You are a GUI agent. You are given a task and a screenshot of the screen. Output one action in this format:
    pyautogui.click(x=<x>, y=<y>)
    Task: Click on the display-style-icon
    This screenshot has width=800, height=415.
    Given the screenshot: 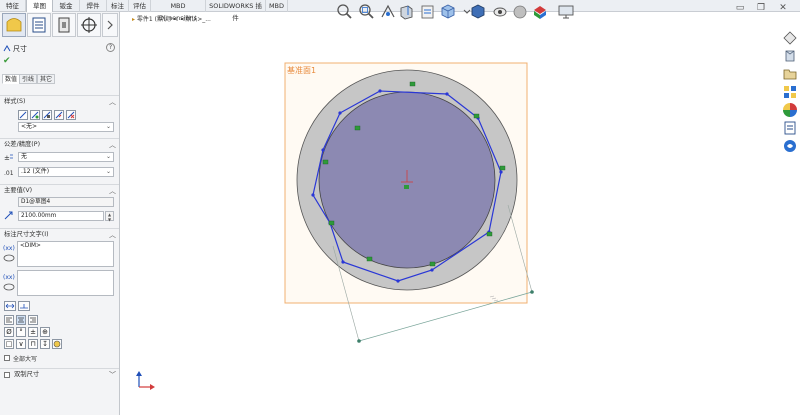 What is the action you would take?
    pyautogui.click(x=478, y=12)
    